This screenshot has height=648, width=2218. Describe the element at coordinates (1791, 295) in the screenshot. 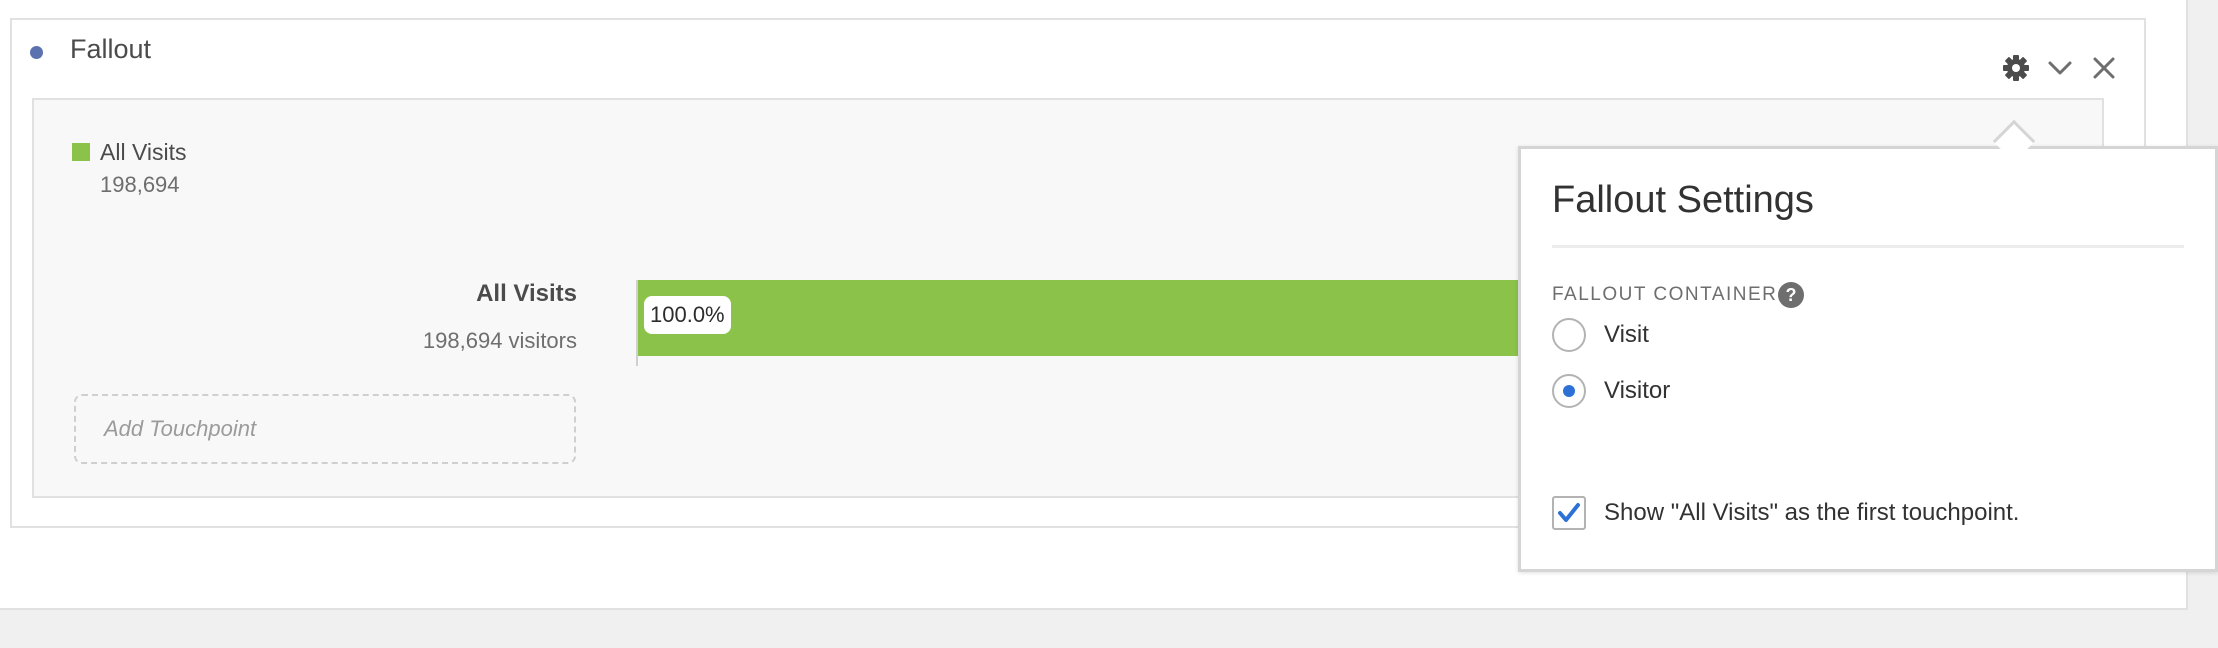

I see `help-icon: ?` at that location.